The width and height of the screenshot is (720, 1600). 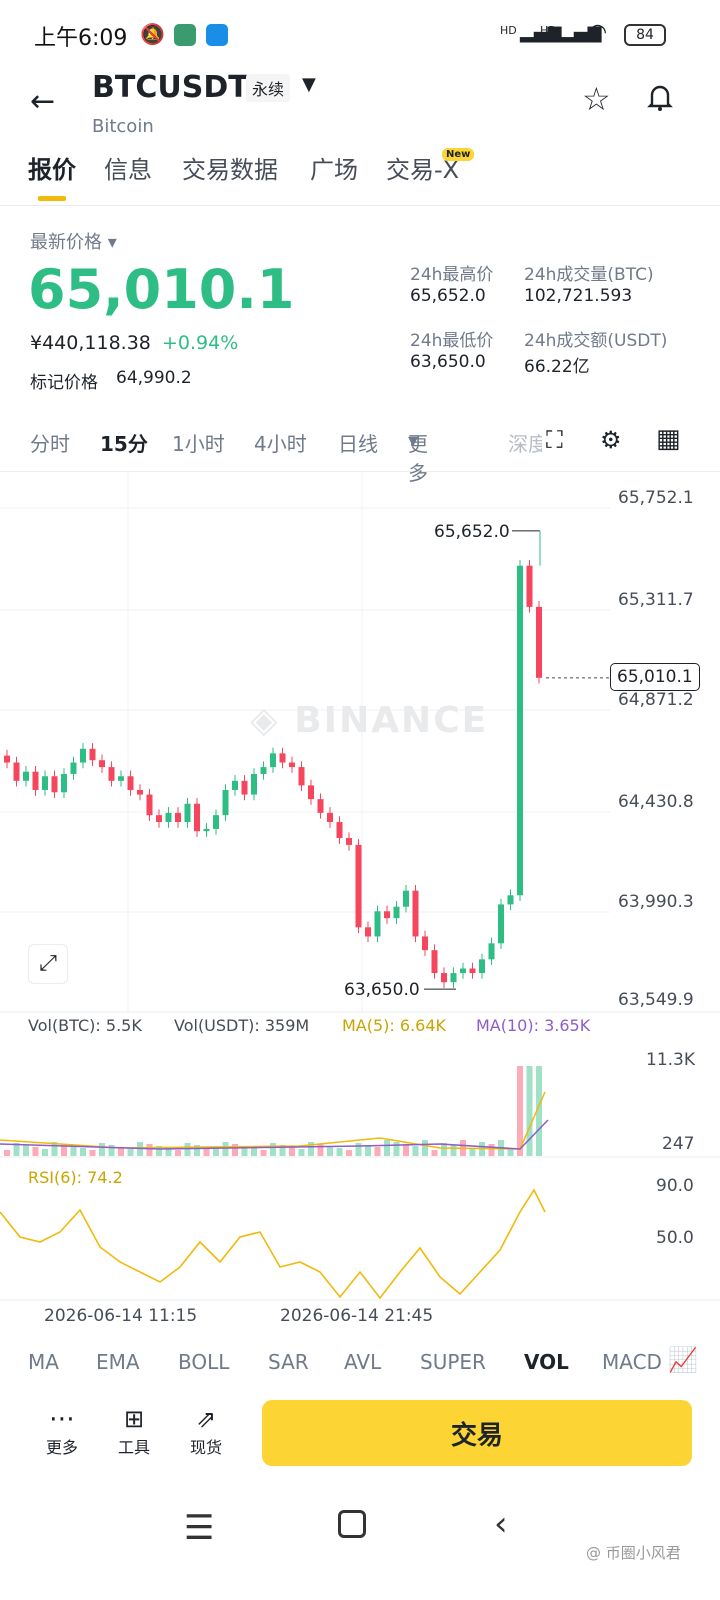 I want to click on symbol-title: BTCUSDT, so click(x=170, y=87).